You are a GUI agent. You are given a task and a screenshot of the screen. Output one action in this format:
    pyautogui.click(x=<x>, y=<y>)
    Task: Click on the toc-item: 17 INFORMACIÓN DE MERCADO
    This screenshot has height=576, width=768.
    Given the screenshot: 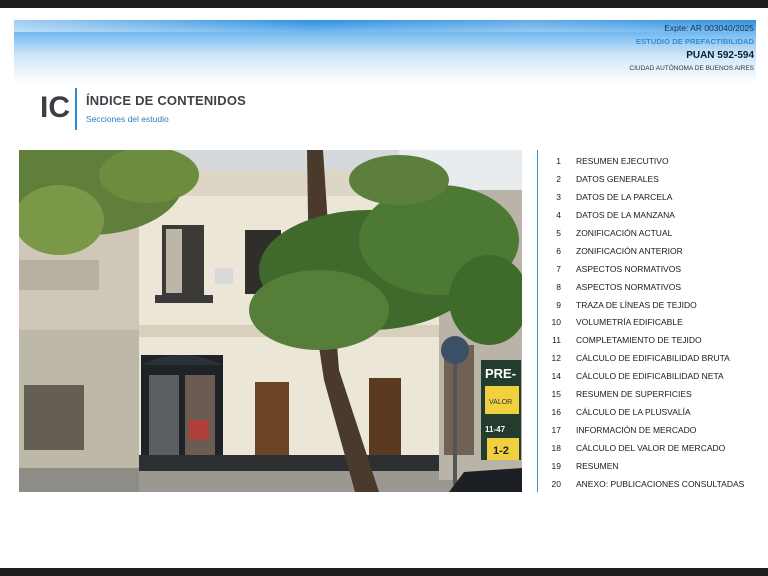 What is the action you would take?
    pyautogui.click(x=651, y=431)
    